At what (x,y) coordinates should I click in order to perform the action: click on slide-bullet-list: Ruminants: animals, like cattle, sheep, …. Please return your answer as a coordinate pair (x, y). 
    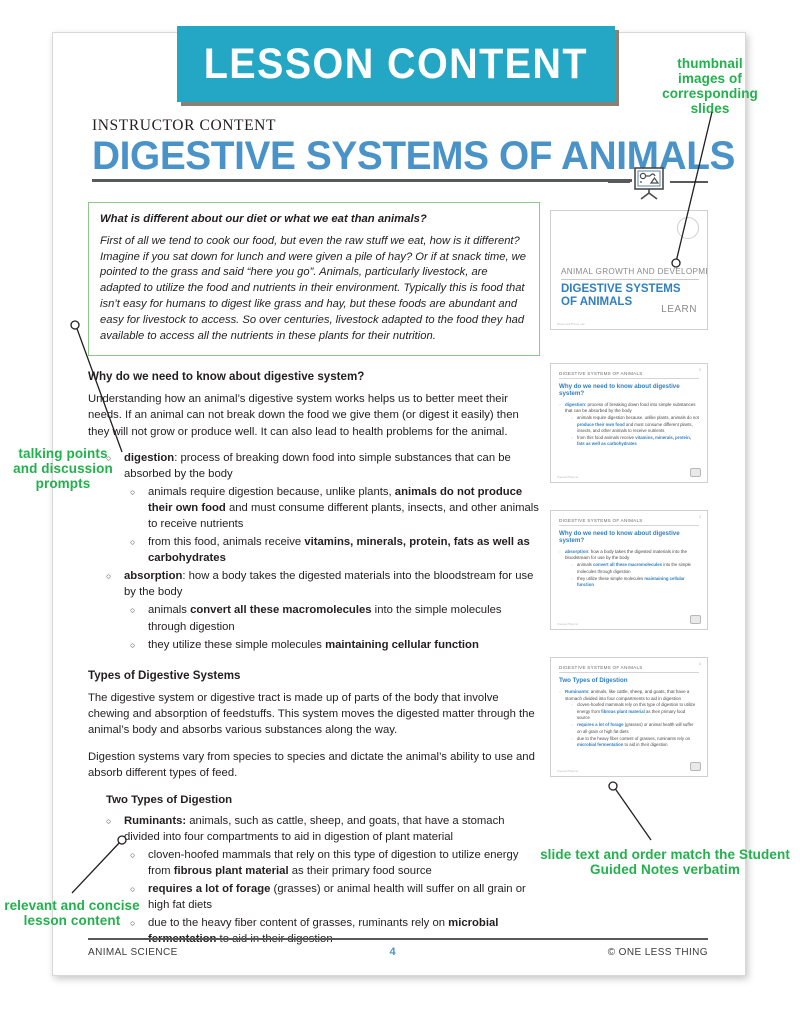
    Looking at the image, I should click on (629, 719).